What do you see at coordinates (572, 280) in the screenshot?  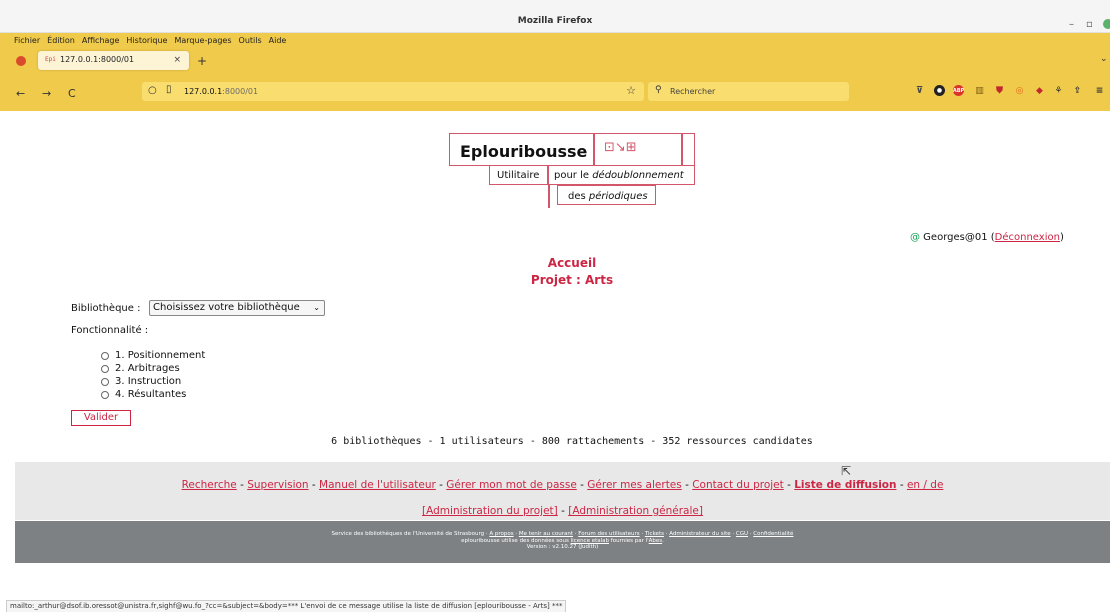 I see `project-title: Projet : Arts` at bounding box center [572, 280].